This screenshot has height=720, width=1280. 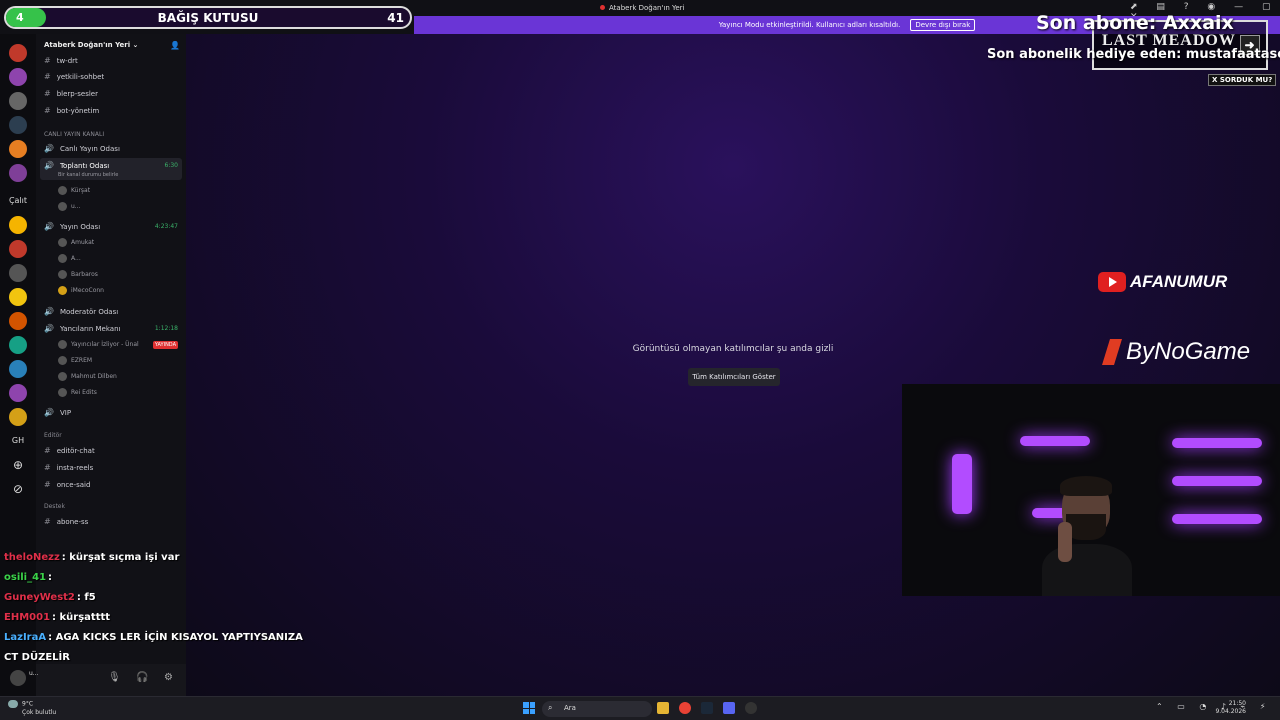 What do you see at coordinates (27, 617) in the screenshot?
I see `chat-username: EHM001` at bounding box center [27, 617].